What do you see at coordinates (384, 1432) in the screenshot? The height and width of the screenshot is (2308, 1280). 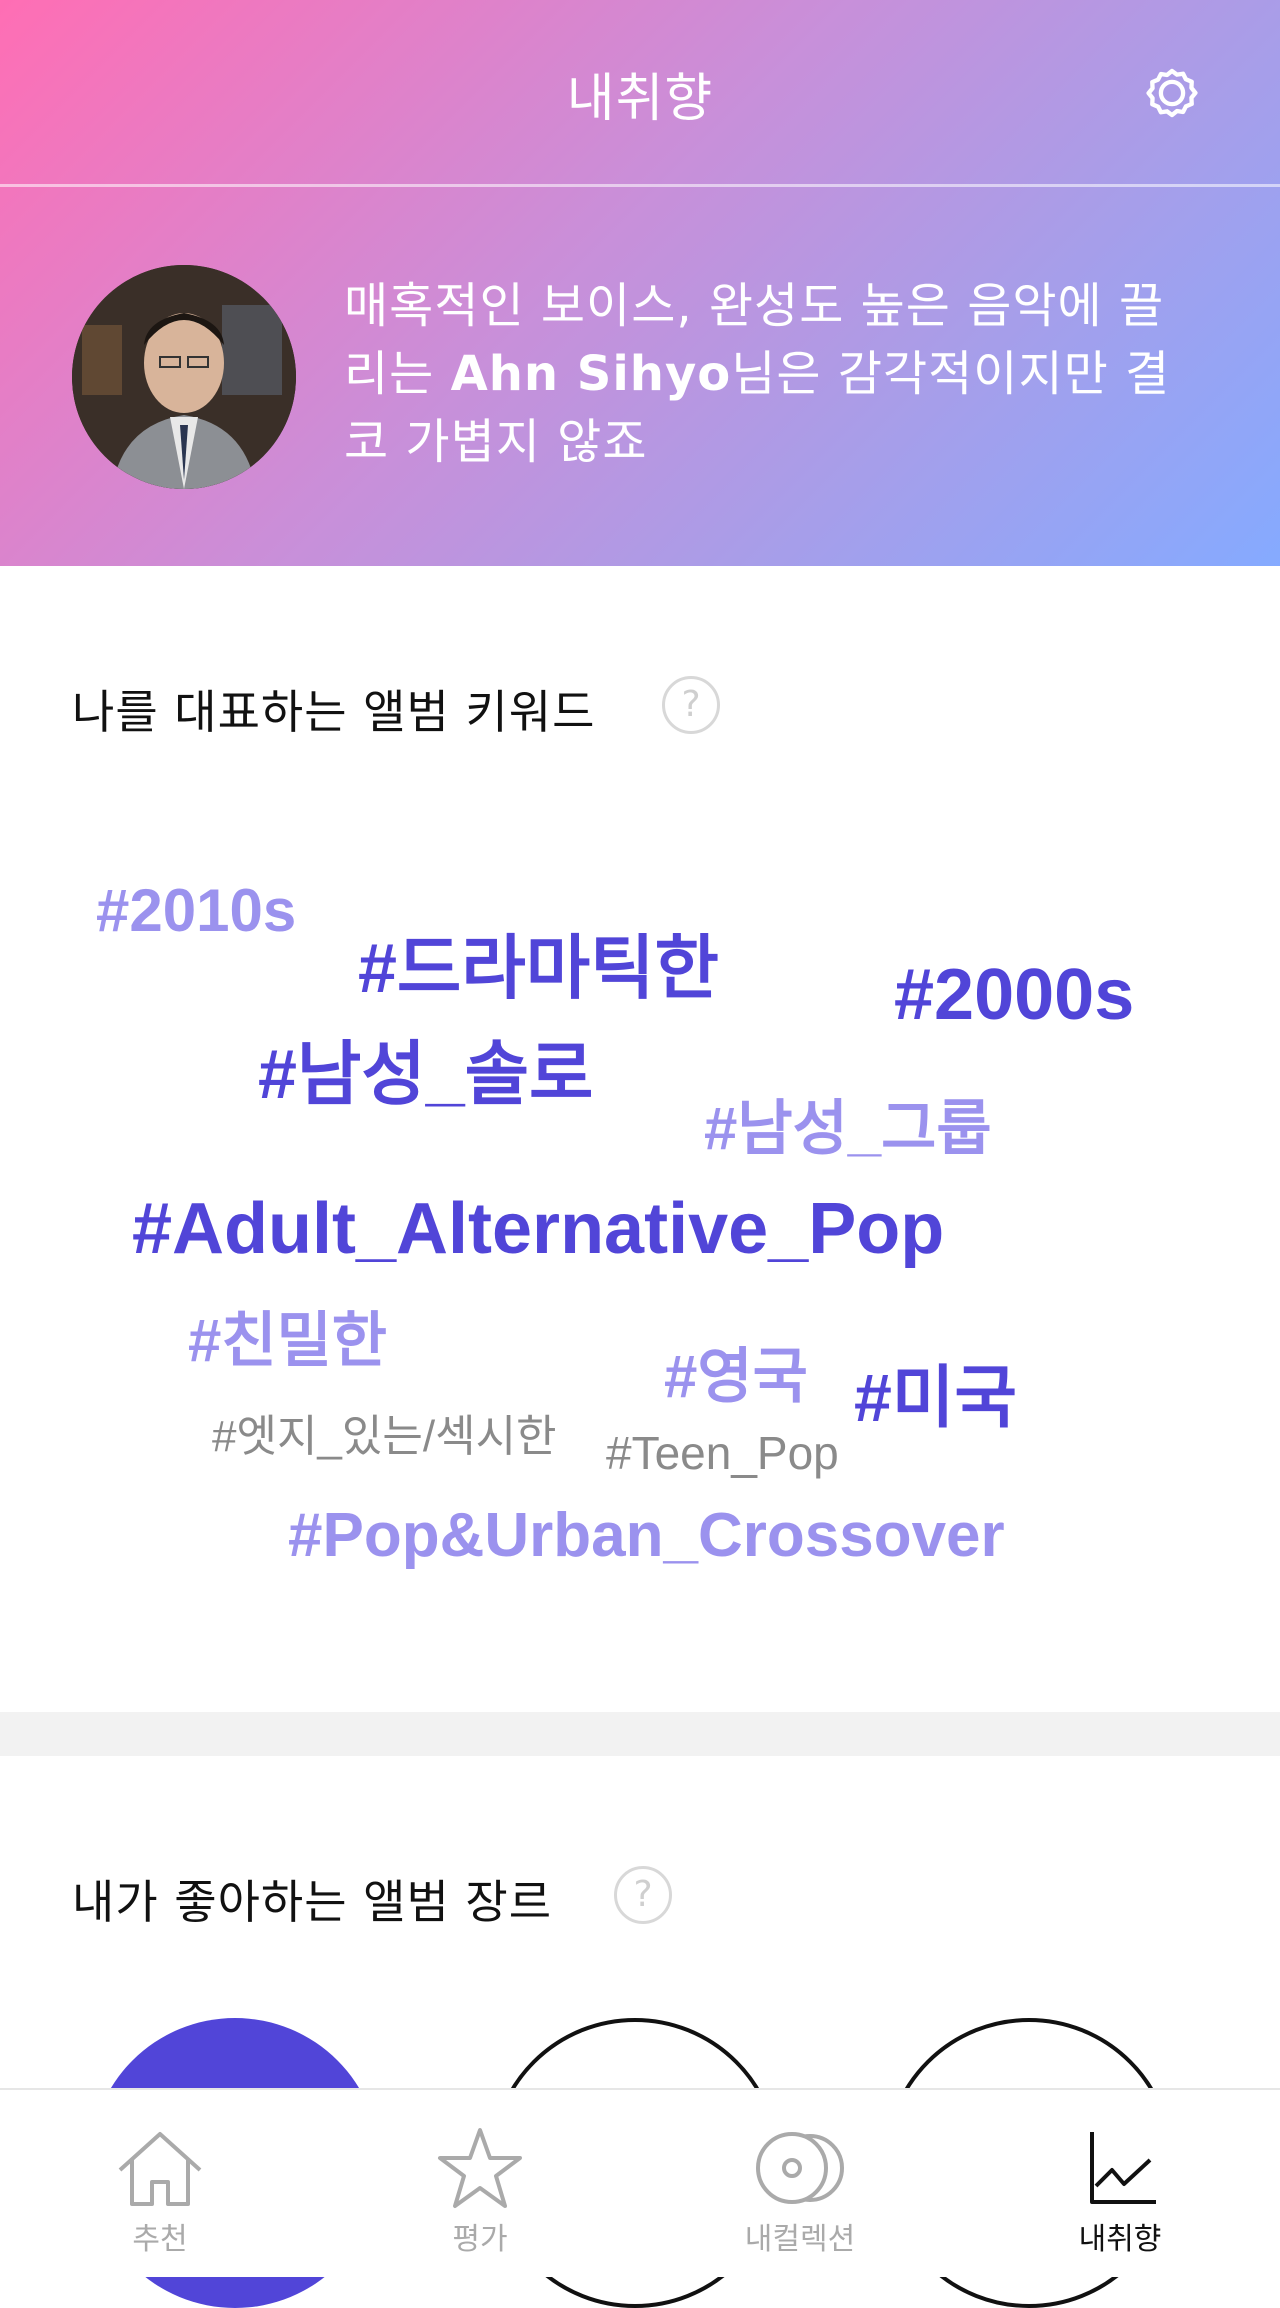 I see `keyword-tag: #엣지_있는/섹시한` at bounding box center [384, 1432].